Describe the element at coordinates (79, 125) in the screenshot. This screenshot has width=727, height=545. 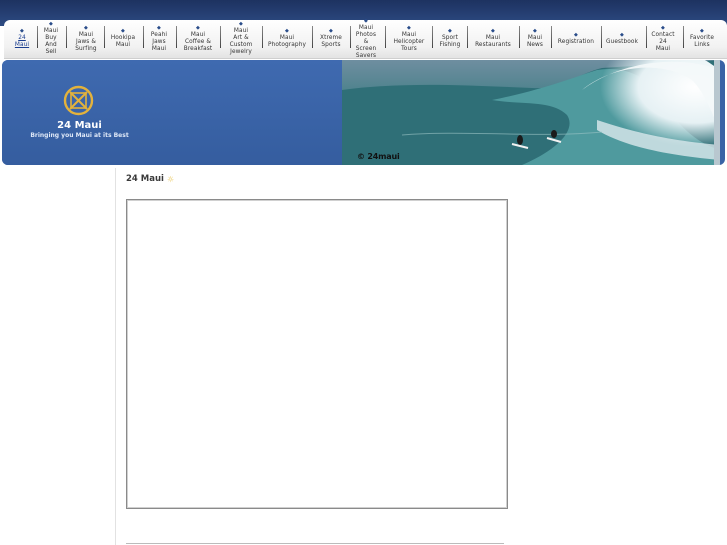
I see `site-title: 24 Maui` at that location.